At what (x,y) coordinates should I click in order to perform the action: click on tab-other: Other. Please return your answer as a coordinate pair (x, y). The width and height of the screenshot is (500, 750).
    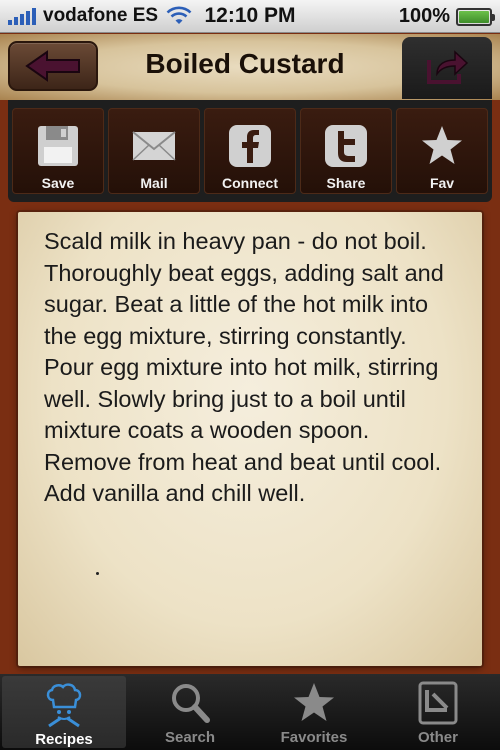
    Looking at the image, I should click on (438, 712).